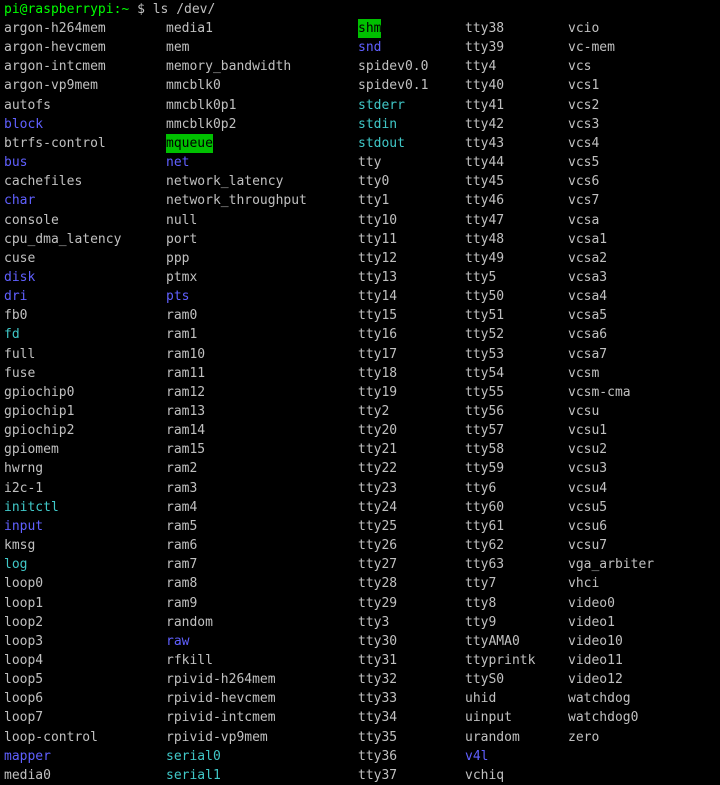 This screenshot has height=785, width=720. What do you see at coordinates (221, 680) in the screenshot?
I see `dev-entry: rpivid-h264mem` at bounding box center [221, 680].